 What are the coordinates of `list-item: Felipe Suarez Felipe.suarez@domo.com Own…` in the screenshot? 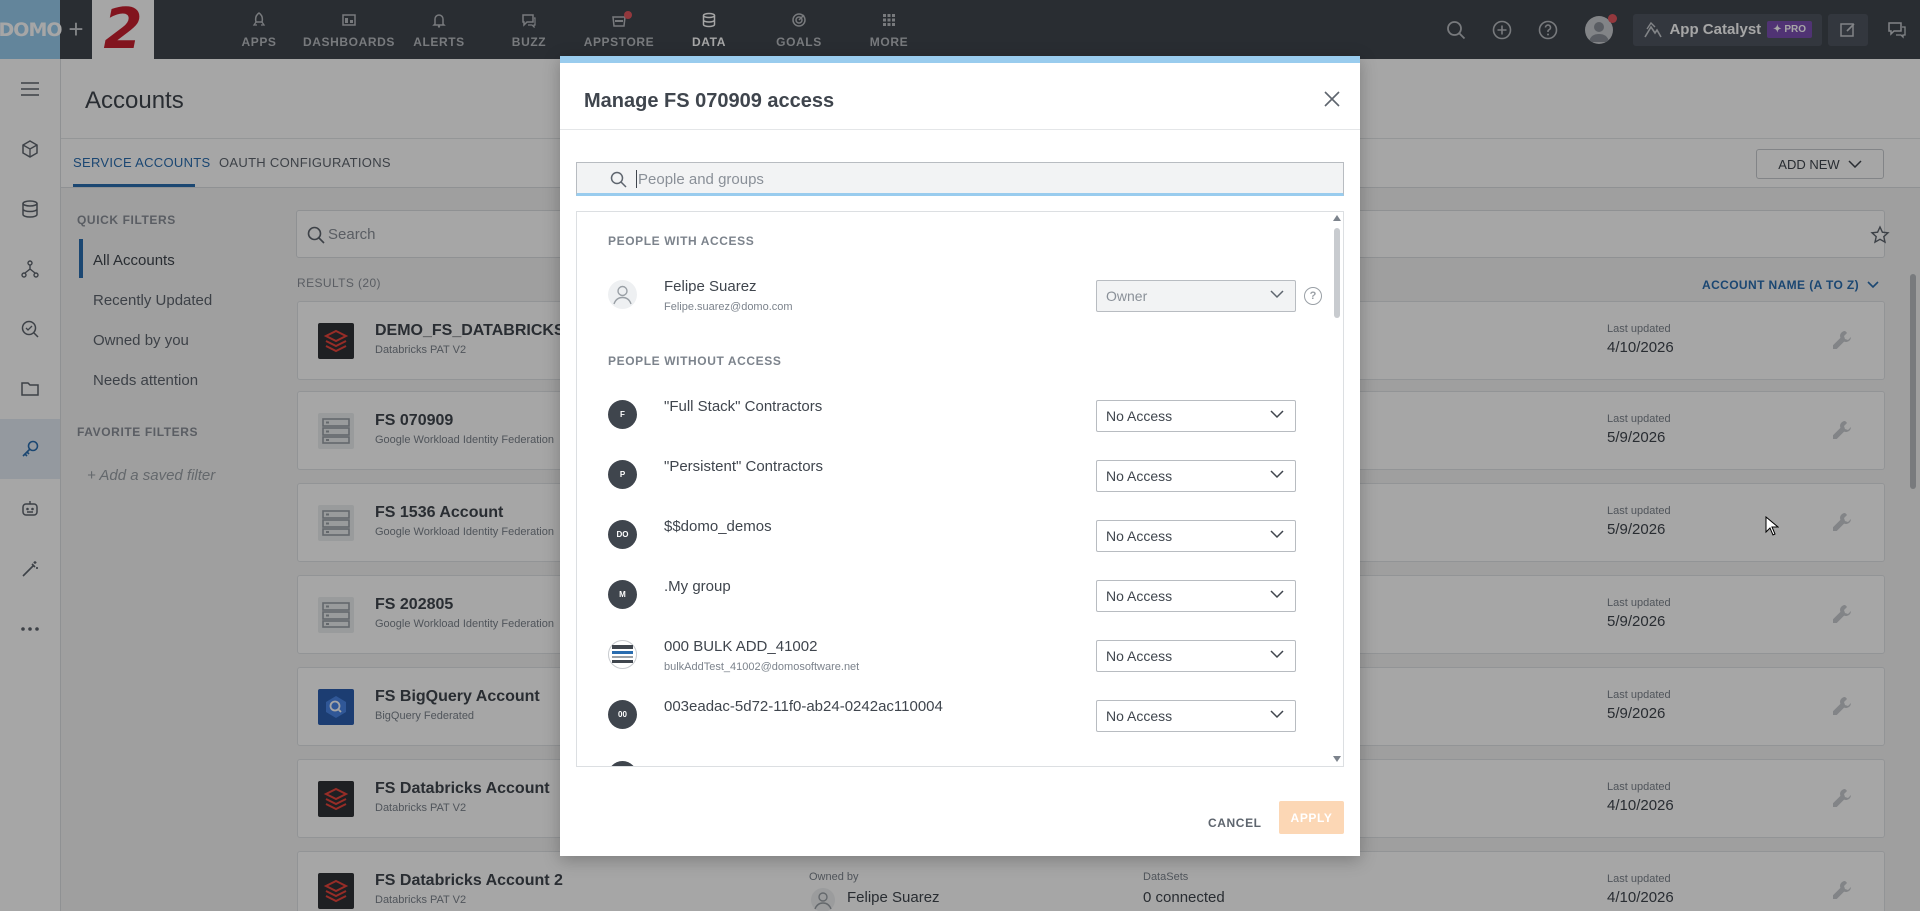 It's located at (949, 295).